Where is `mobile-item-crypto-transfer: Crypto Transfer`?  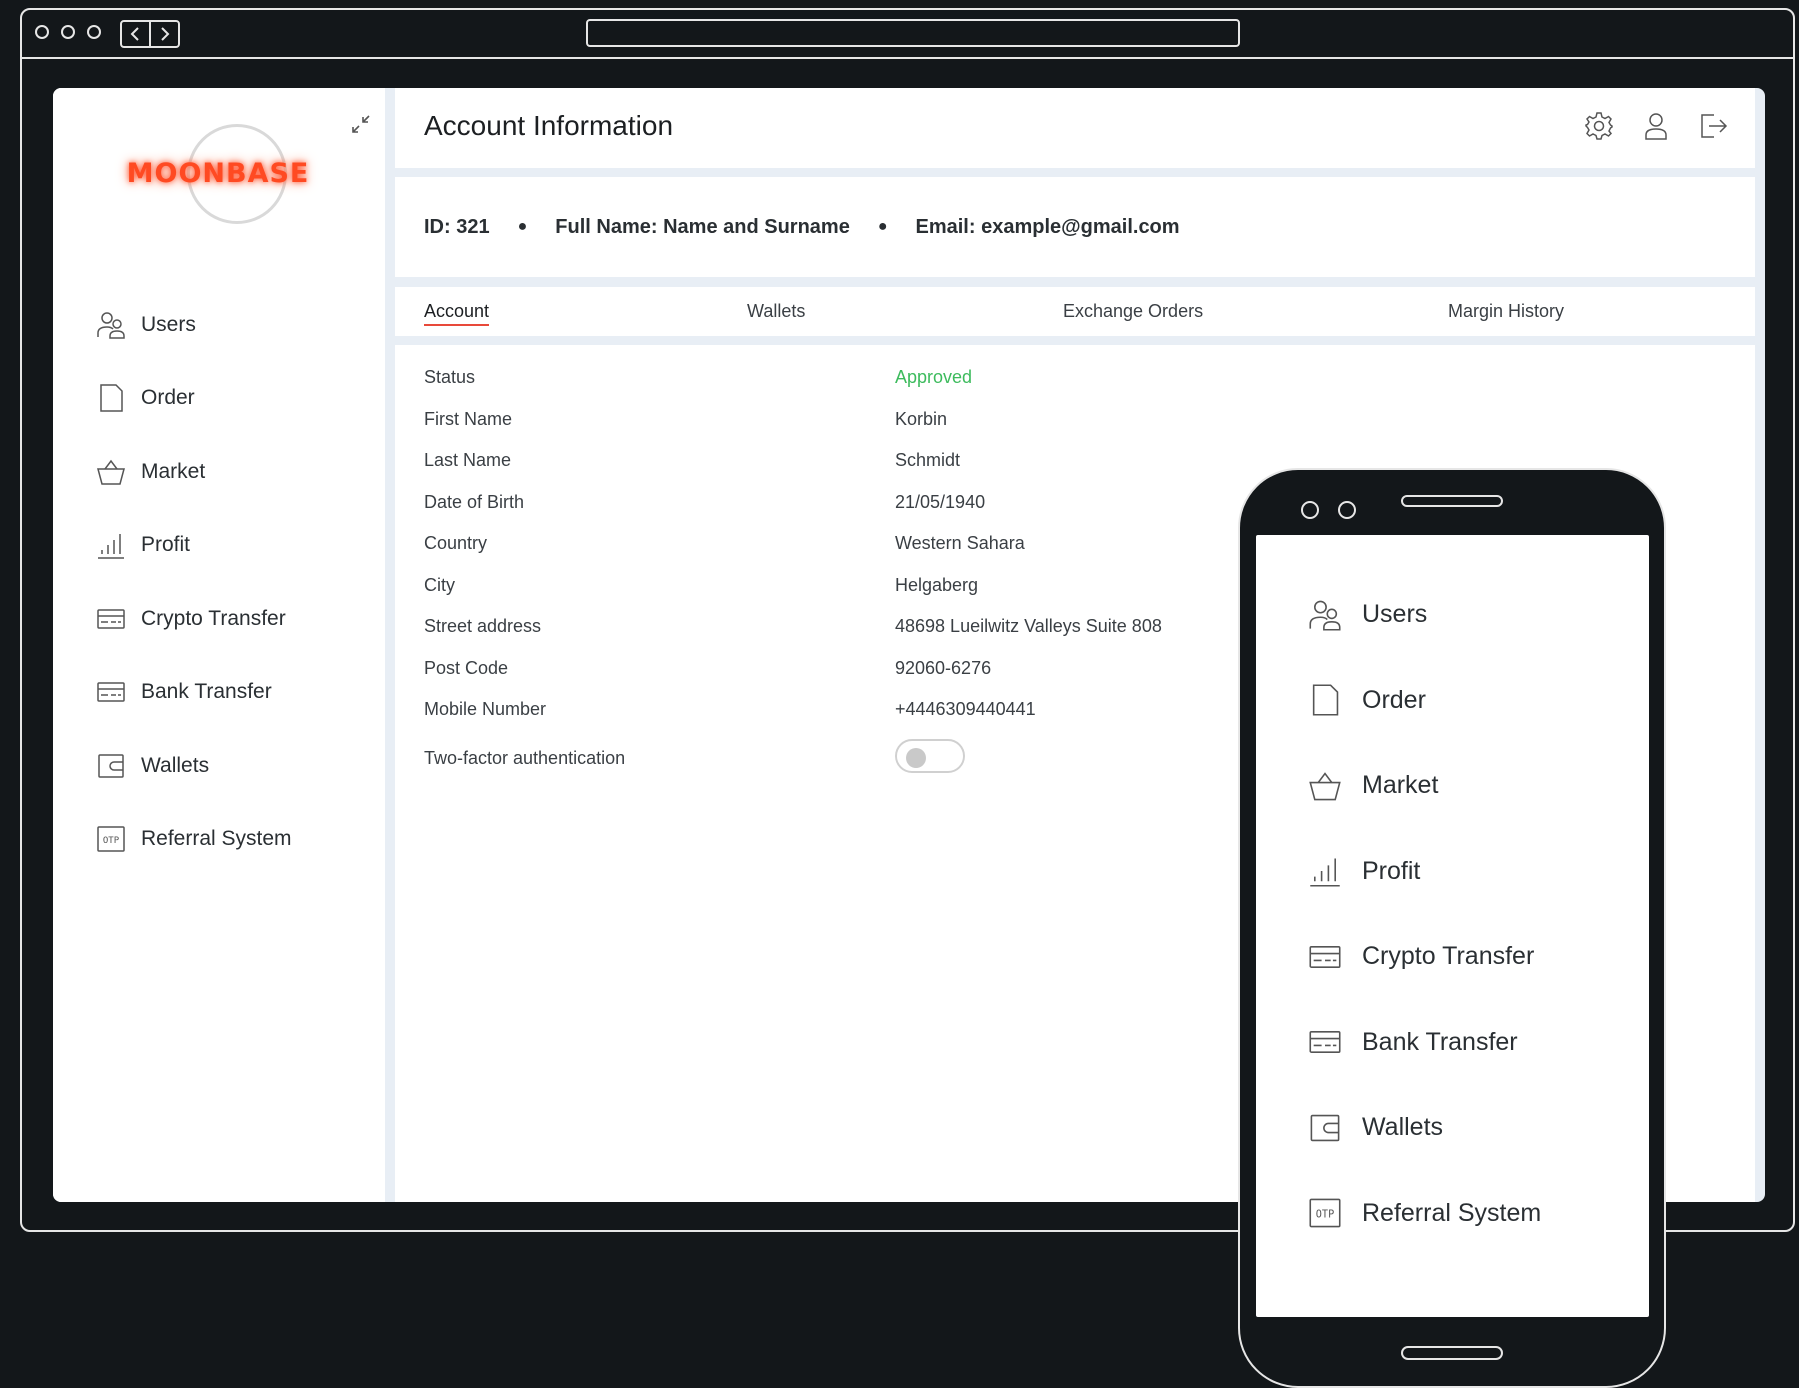
mobile-item-crypto-transfer: Crypto Transfer is located at coordinates (1424, 957).